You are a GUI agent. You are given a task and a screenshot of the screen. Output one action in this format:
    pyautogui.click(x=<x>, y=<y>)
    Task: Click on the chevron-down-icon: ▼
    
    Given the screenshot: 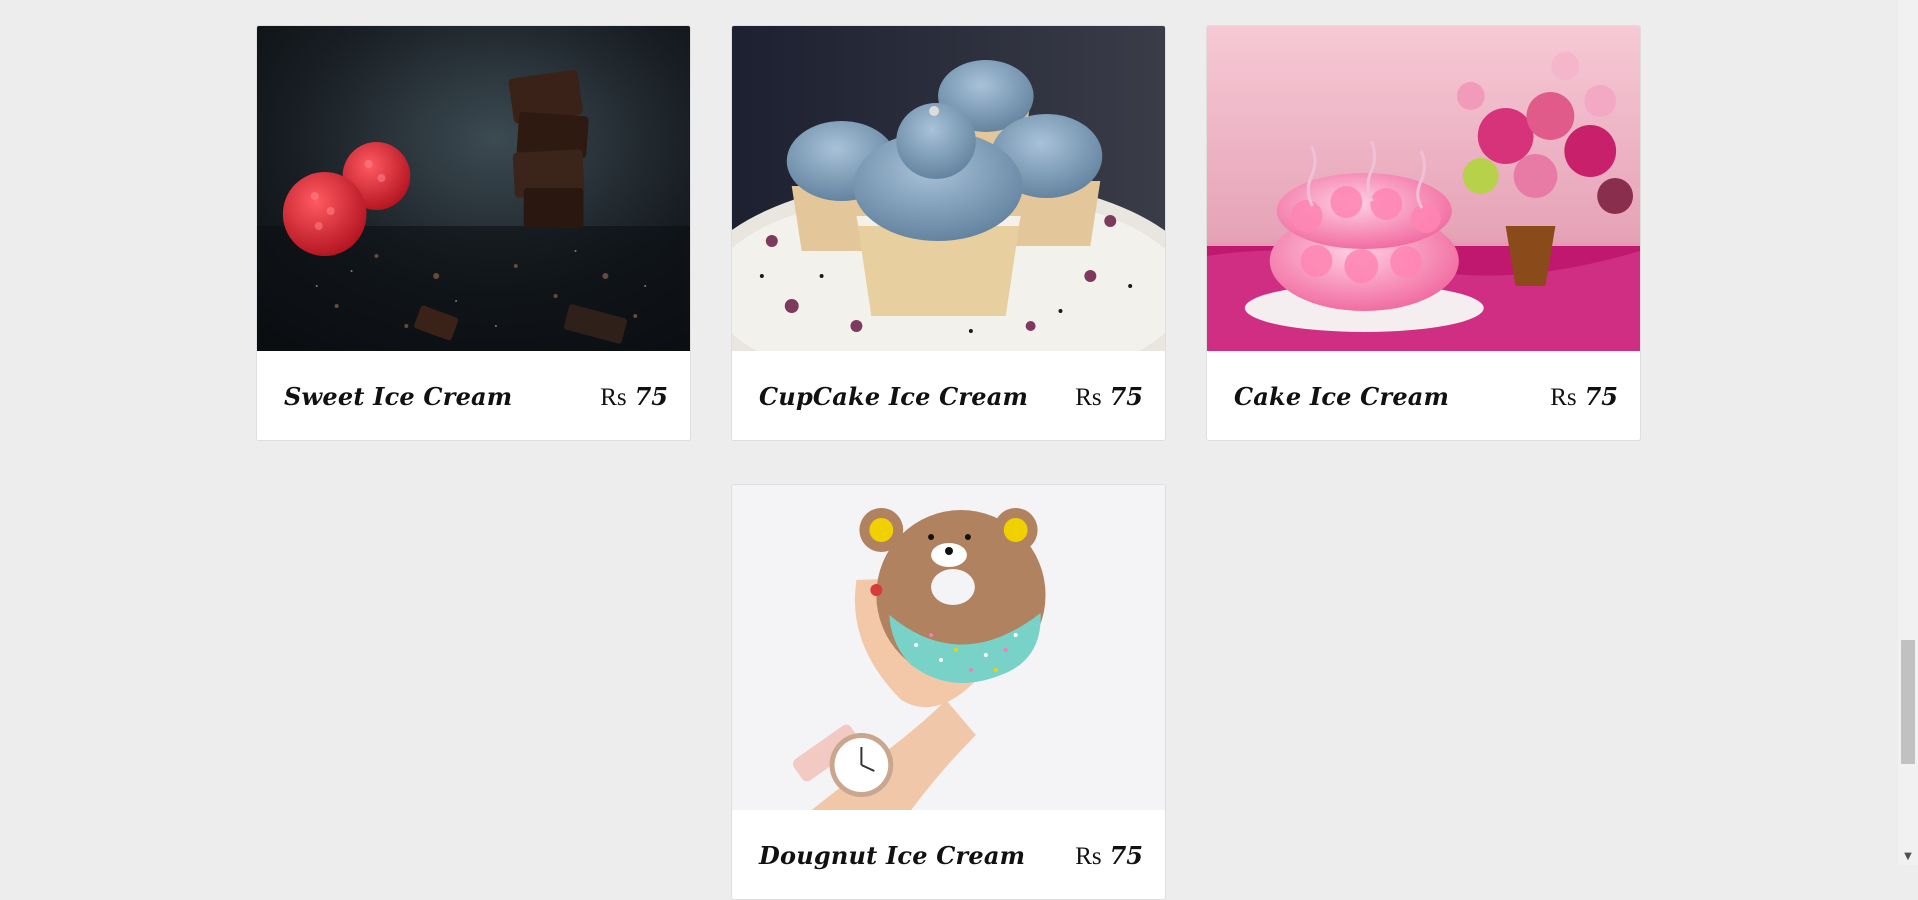 What is the action you would take?
    pyautogui.click(x=1908, y=856)
    